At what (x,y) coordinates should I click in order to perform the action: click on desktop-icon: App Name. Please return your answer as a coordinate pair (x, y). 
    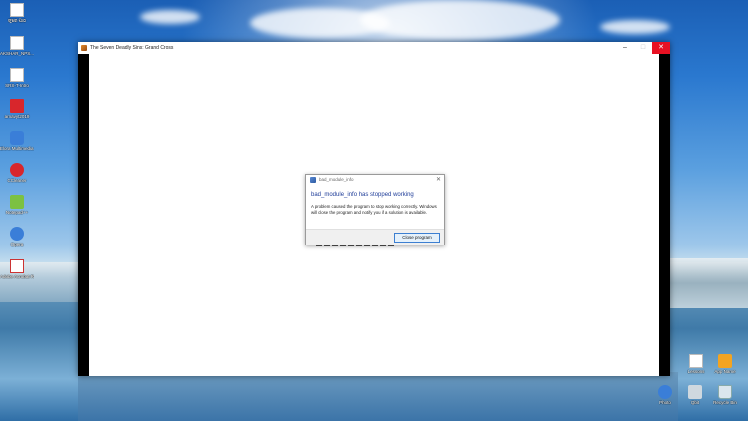
    Looking at the image, I should click on (725, 364).